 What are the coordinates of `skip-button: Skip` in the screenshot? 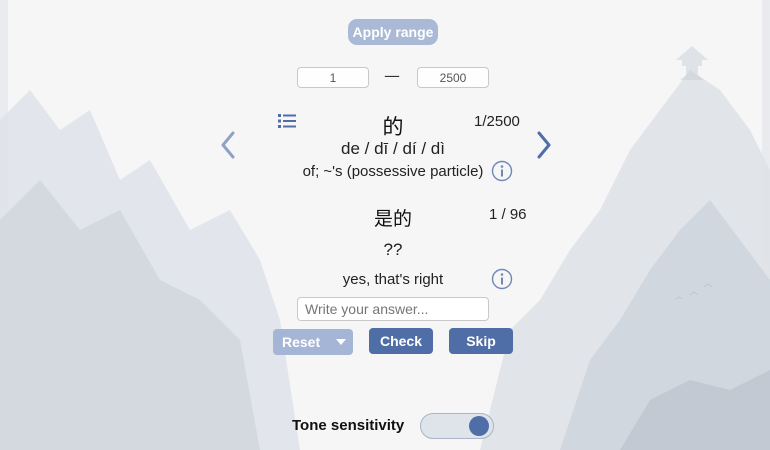 It's located at (481, 341).